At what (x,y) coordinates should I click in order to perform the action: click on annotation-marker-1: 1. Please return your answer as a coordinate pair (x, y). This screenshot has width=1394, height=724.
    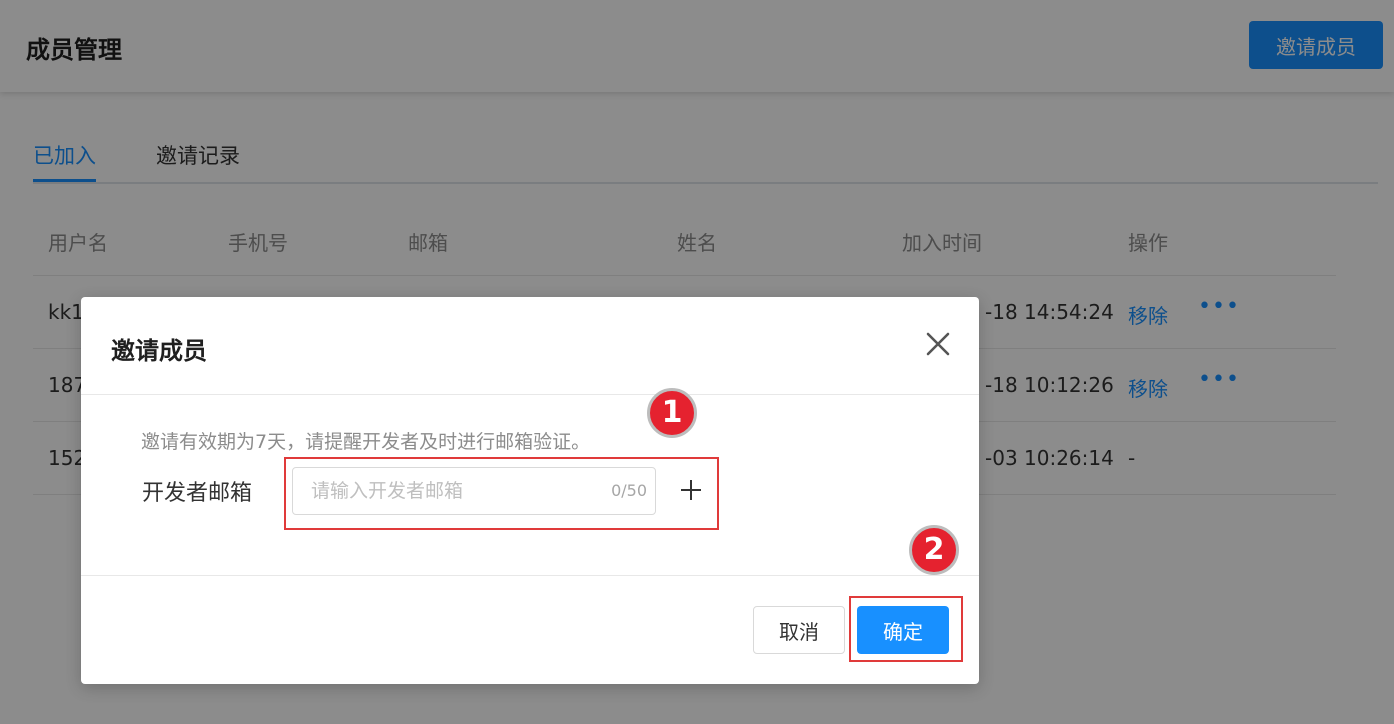
    Looking at the image, I should click on (672, 413).